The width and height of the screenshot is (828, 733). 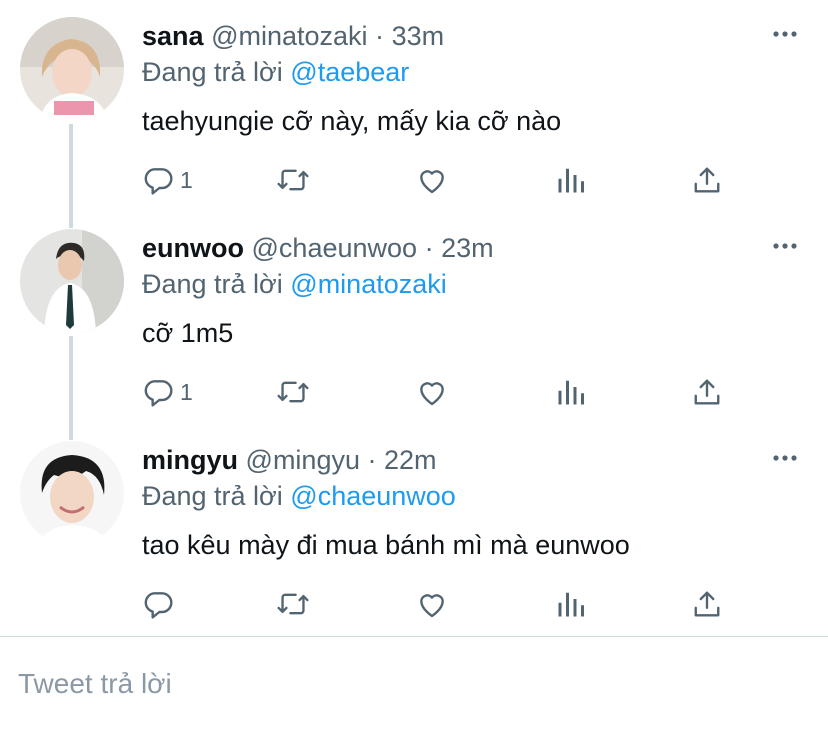 I want to click on timestamp: 23m, so click(x=467, y=248).